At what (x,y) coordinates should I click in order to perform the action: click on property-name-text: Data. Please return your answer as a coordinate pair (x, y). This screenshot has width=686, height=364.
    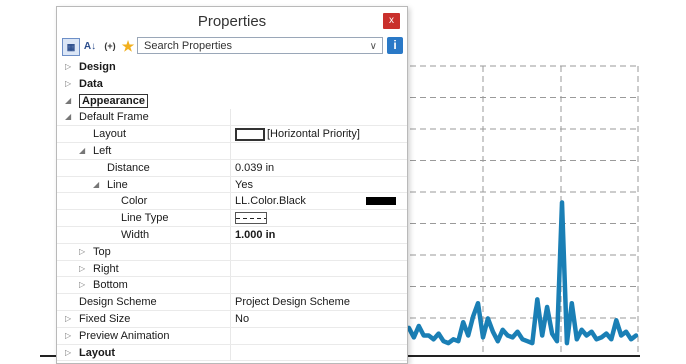
    Looking at the image, I should click on (91, 83).